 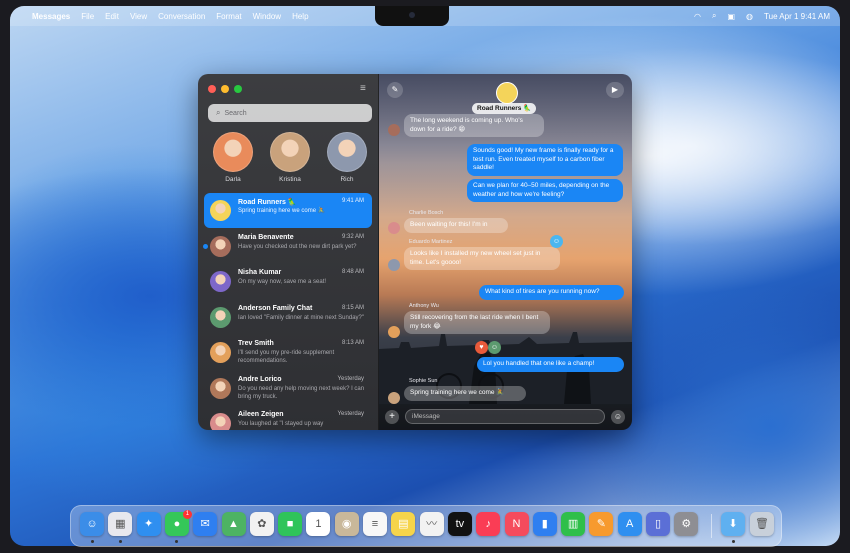 I want to click on trash-icon: 🗑, so click(x=762, y=524).